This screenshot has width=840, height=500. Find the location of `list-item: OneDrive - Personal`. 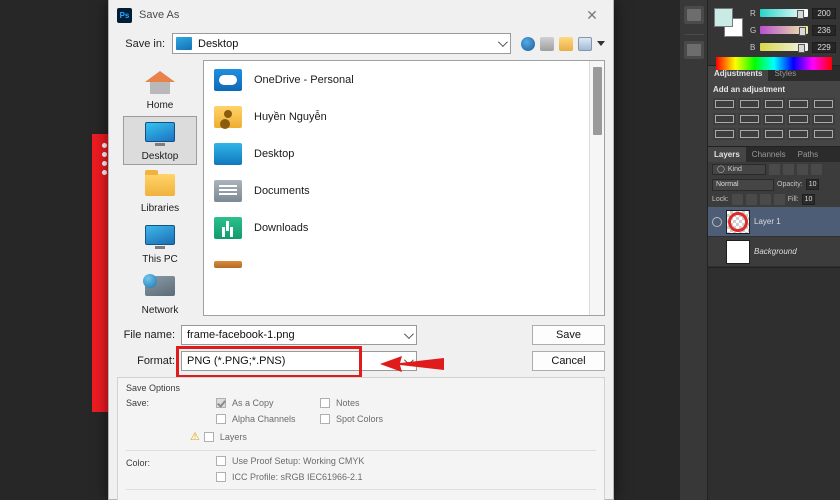

list-item: OneDrive - Personal is located at coordinates (404, 79).